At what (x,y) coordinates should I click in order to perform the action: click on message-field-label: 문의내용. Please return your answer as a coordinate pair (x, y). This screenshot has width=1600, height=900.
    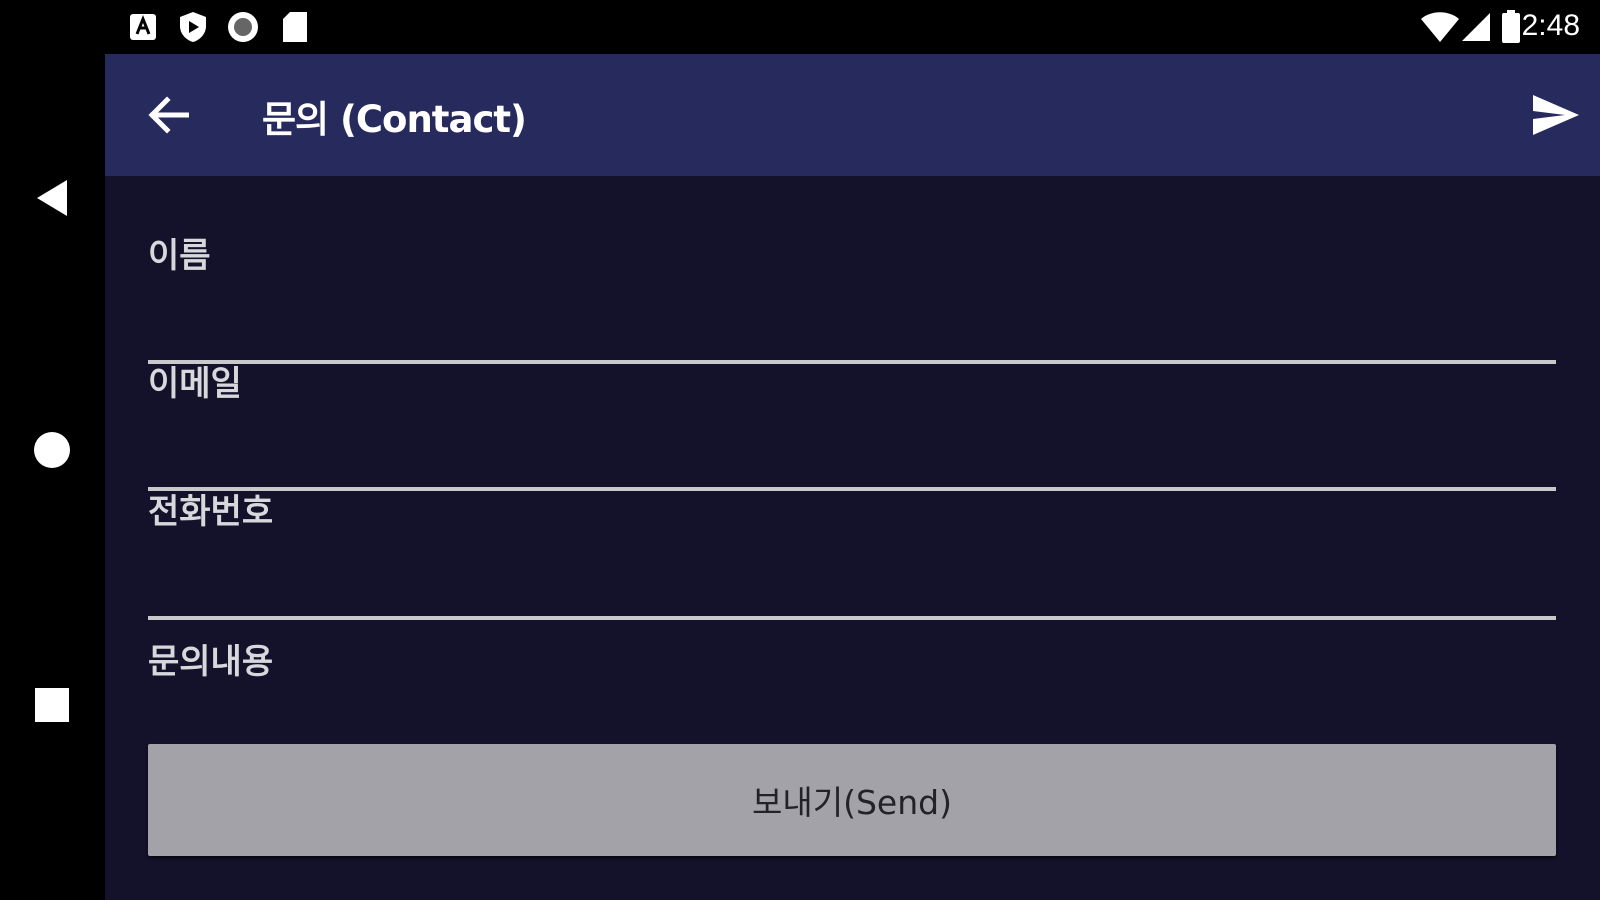
    Looking at the image, I should click on (211, 662).